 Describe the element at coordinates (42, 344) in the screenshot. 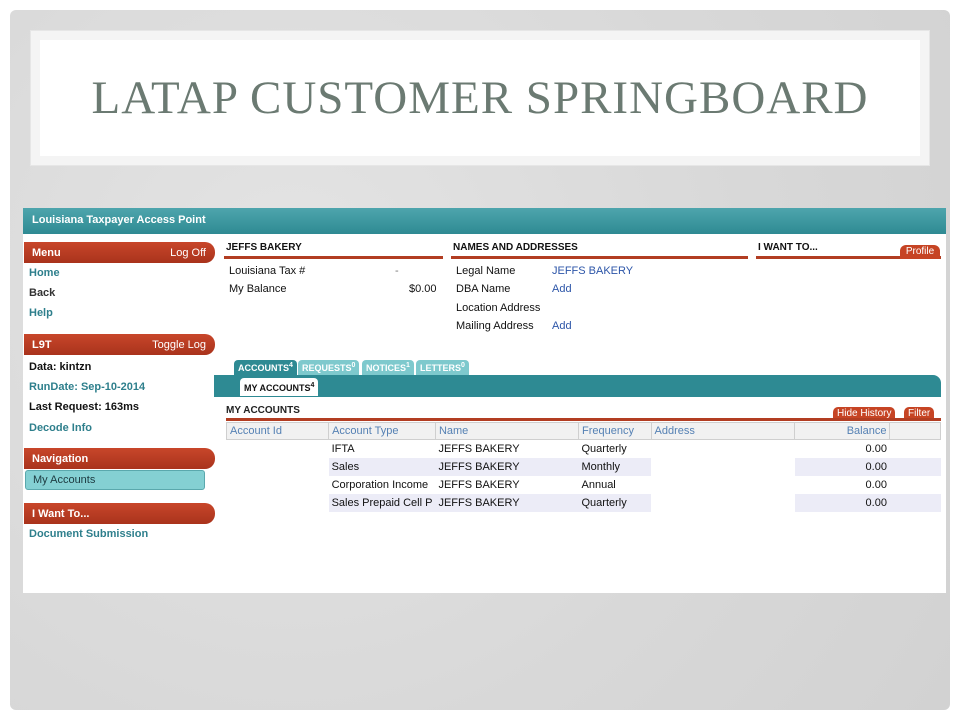

I see `lst-title: L9T` at that location.